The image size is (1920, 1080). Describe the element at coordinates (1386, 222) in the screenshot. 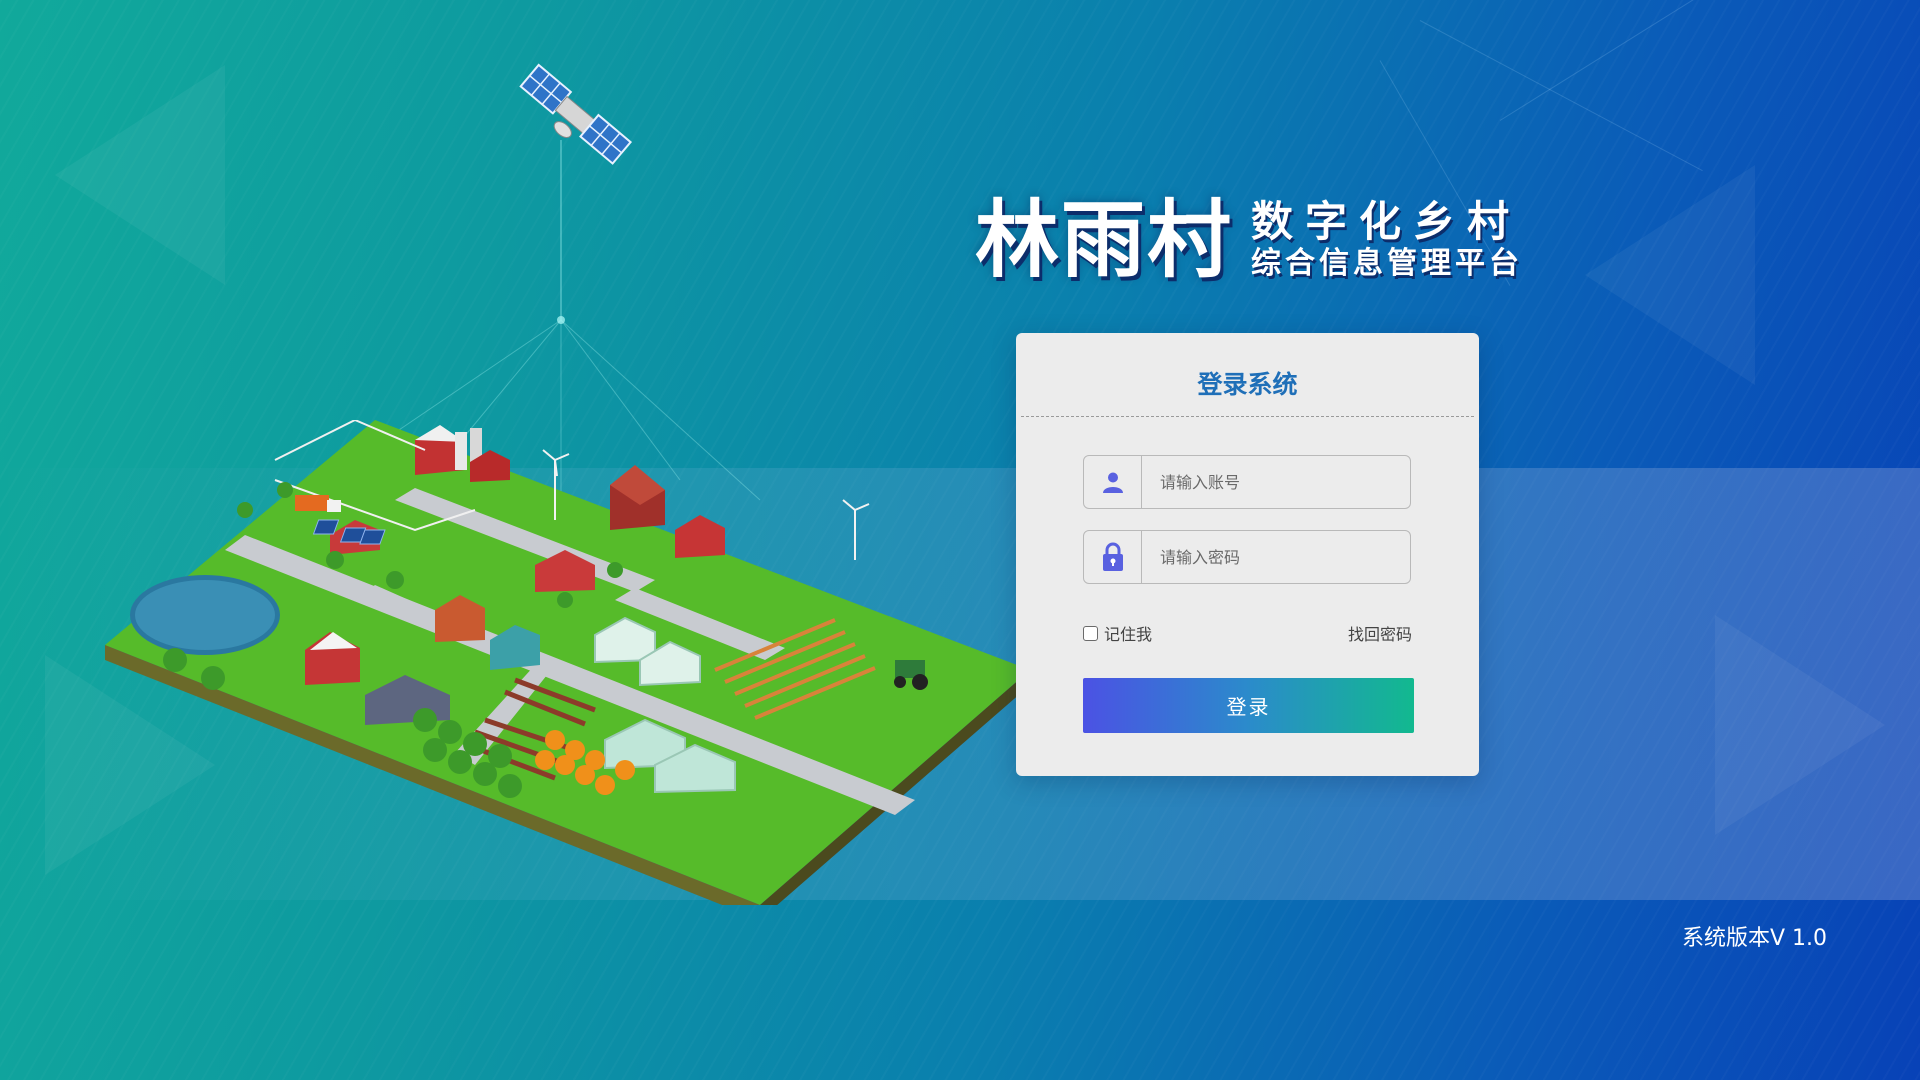

I see `subtitle-line-1: 数字化乡村` at that location.